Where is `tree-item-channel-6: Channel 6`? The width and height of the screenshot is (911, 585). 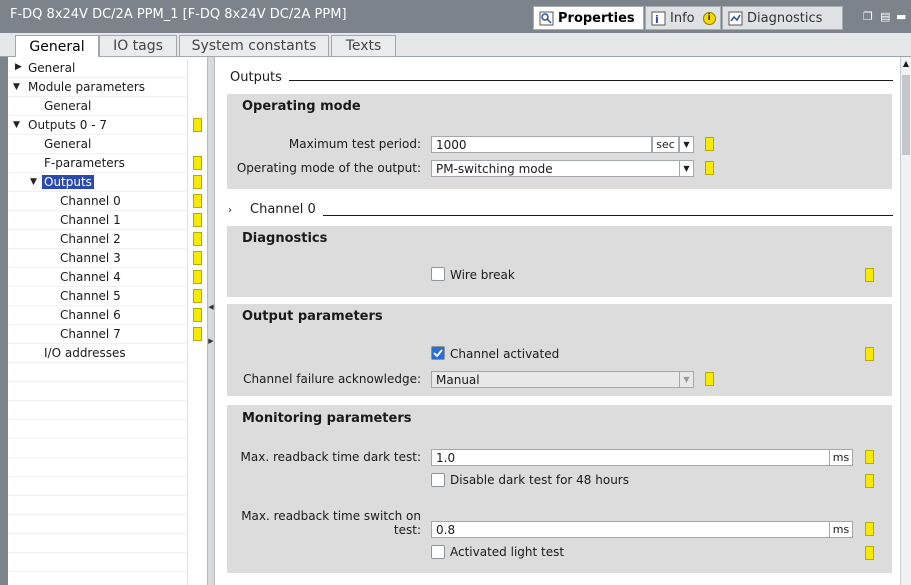
tree-item-channel-6: Channel 6 is located at coordinates (90, 314).